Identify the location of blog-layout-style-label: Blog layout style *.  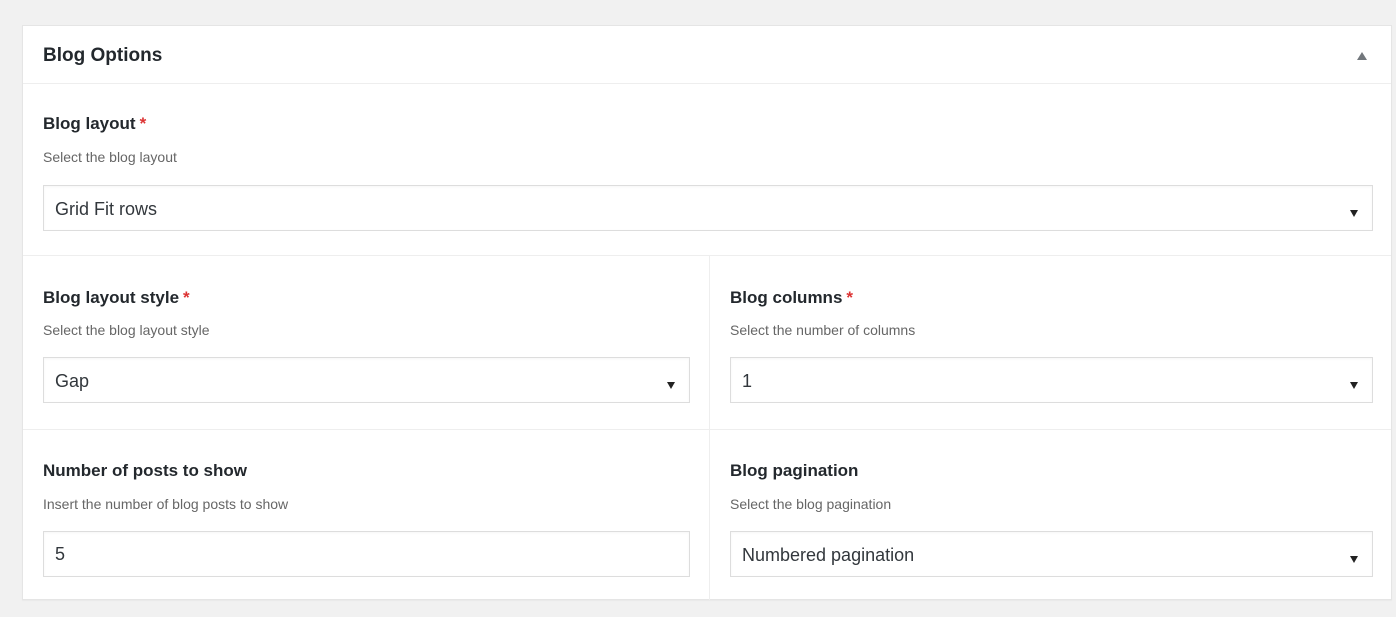
(116, 298).